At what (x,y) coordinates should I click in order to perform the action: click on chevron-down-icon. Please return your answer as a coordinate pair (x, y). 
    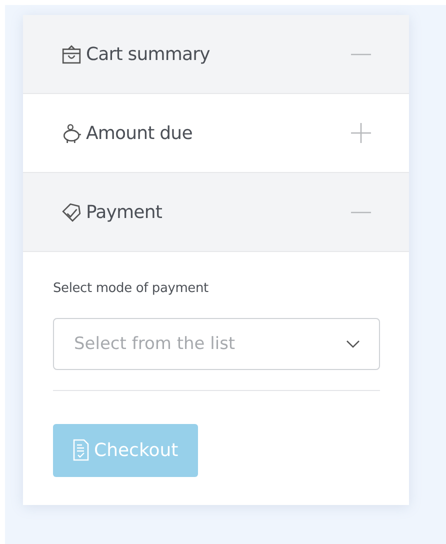
    Looking at the image, I should click on (353, 344).